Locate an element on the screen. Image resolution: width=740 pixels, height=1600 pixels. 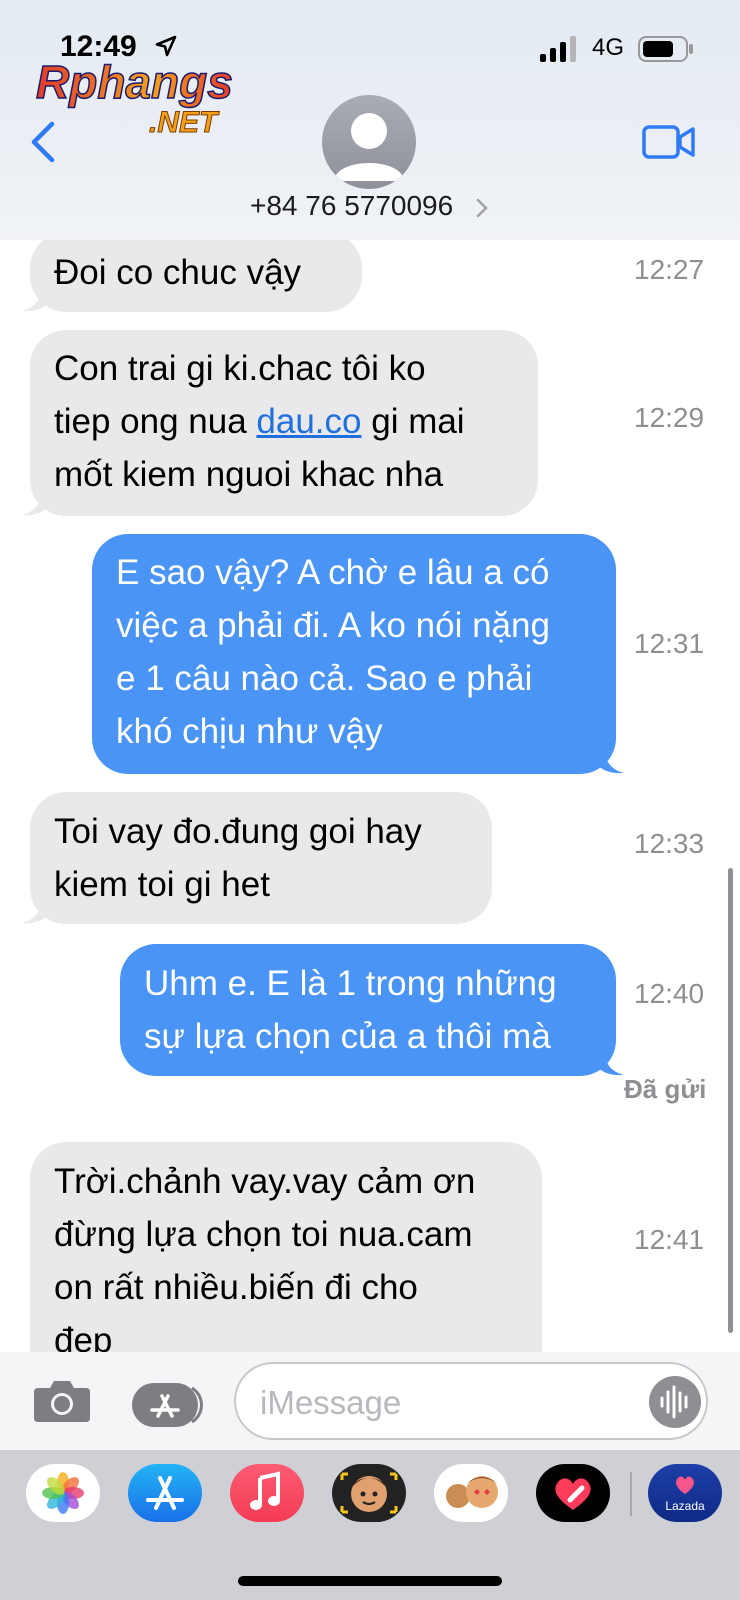
message-text-line: đừng lựa chọn toi nua.cam is located at coordinates (263, 1234).